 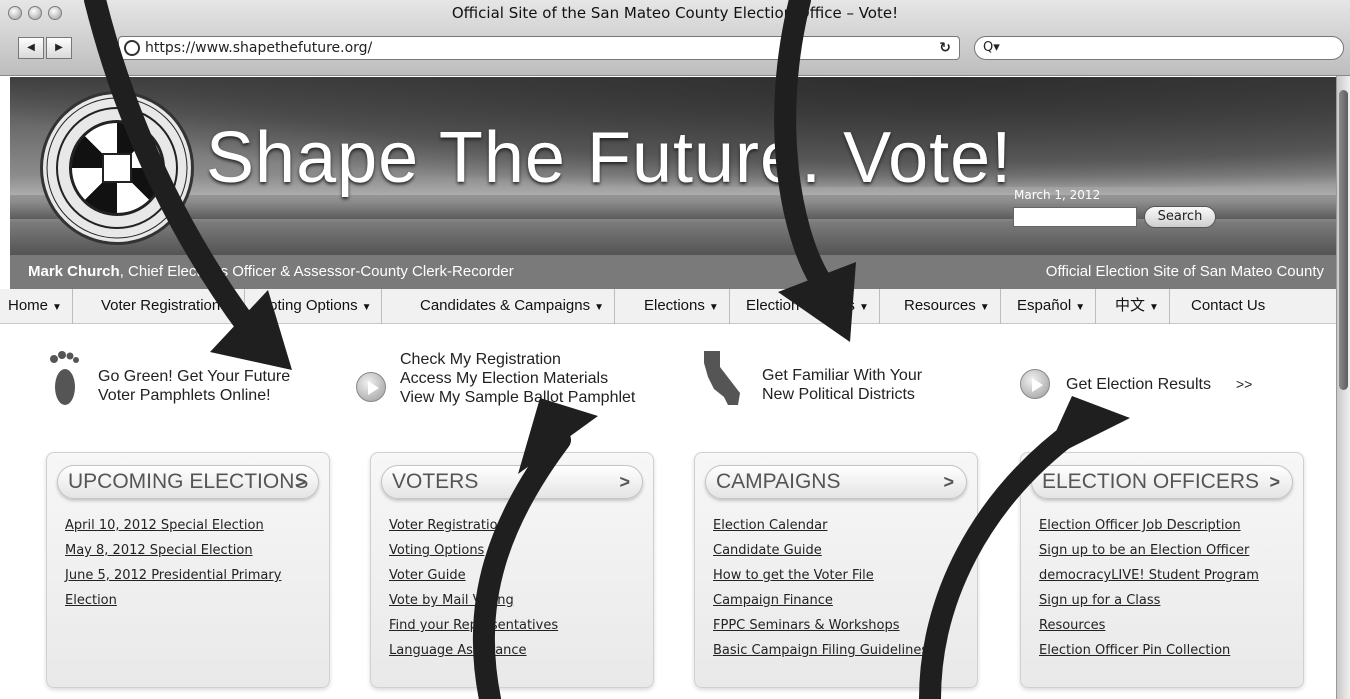 I want to click on nav-chinese: 中文 ▼, so click(x=1138, y=306).